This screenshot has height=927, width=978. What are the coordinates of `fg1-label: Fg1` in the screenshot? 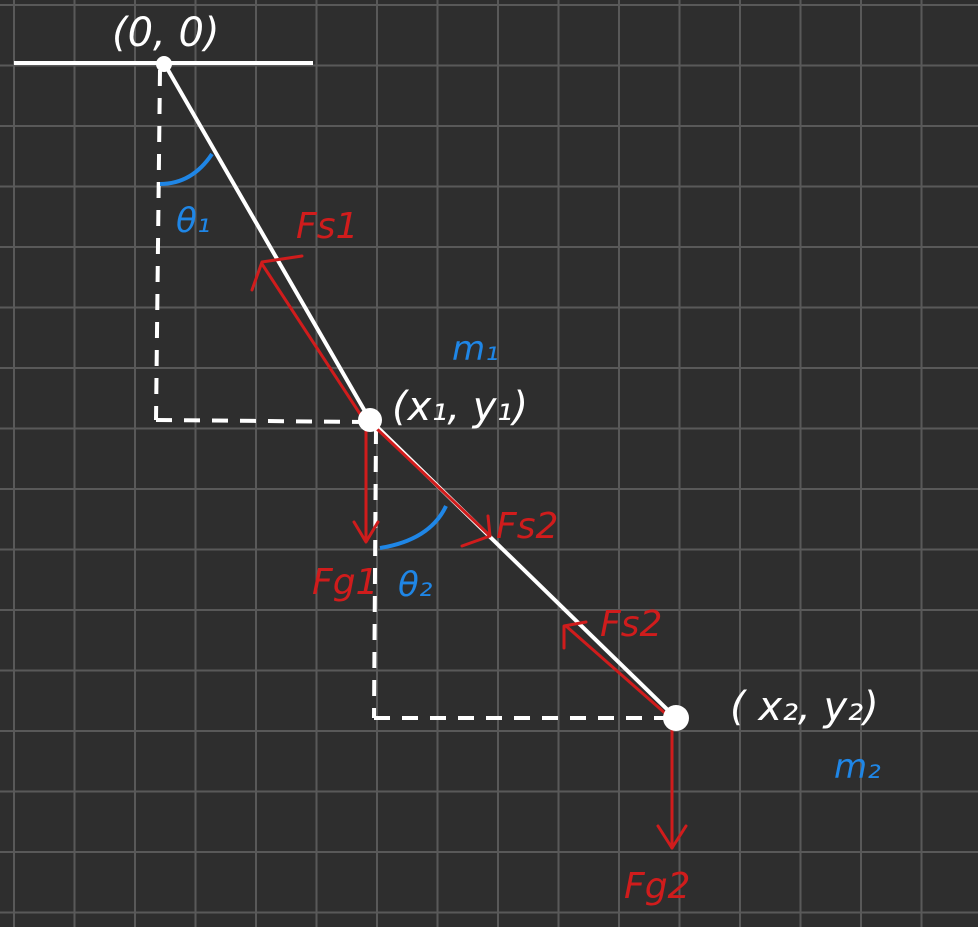 It's located at (345, 582).